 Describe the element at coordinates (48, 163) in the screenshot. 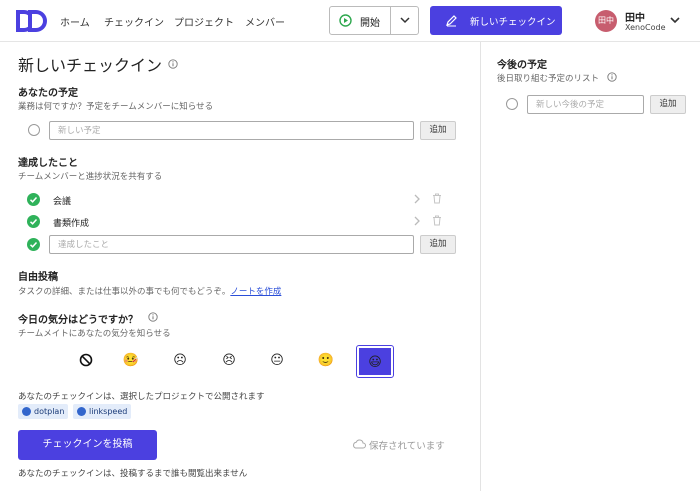

I see `done-title: 達成したこと` at that location.